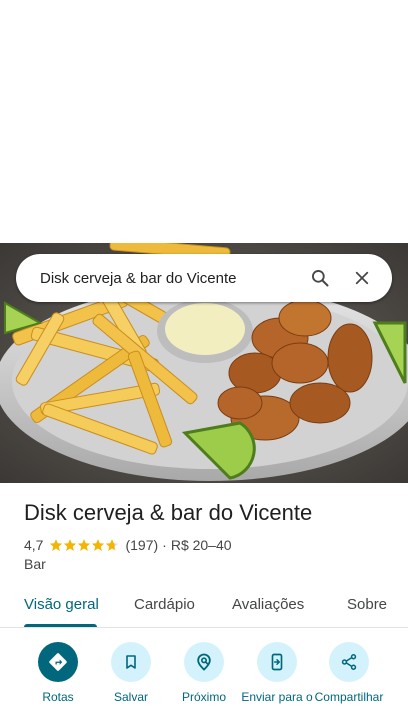 Image resolution: width=408 pixels, height=726 pixels. I want to click on search-input: Disk cerveja & bar do Vicente, so click(168, 278).